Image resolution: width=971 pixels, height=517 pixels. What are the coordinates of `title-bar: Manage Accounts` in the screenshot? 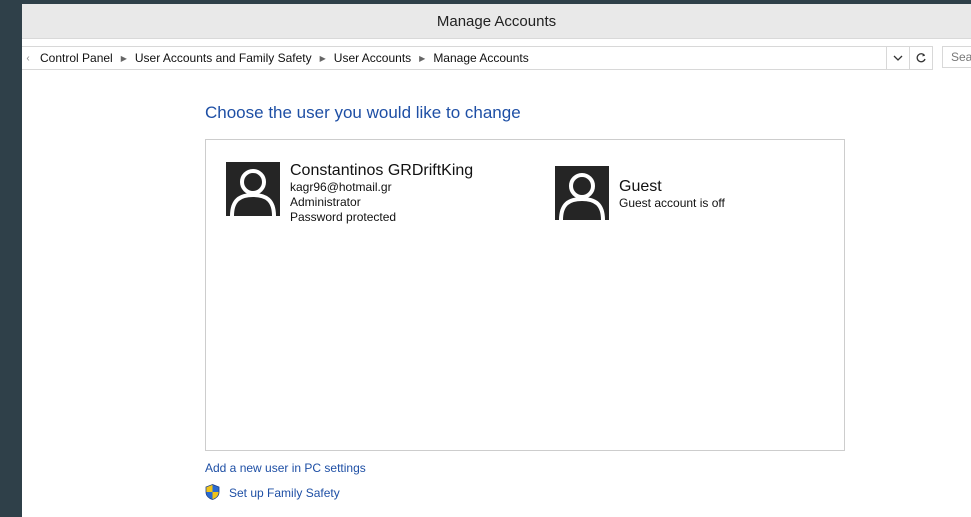 It's located at (496, 21).